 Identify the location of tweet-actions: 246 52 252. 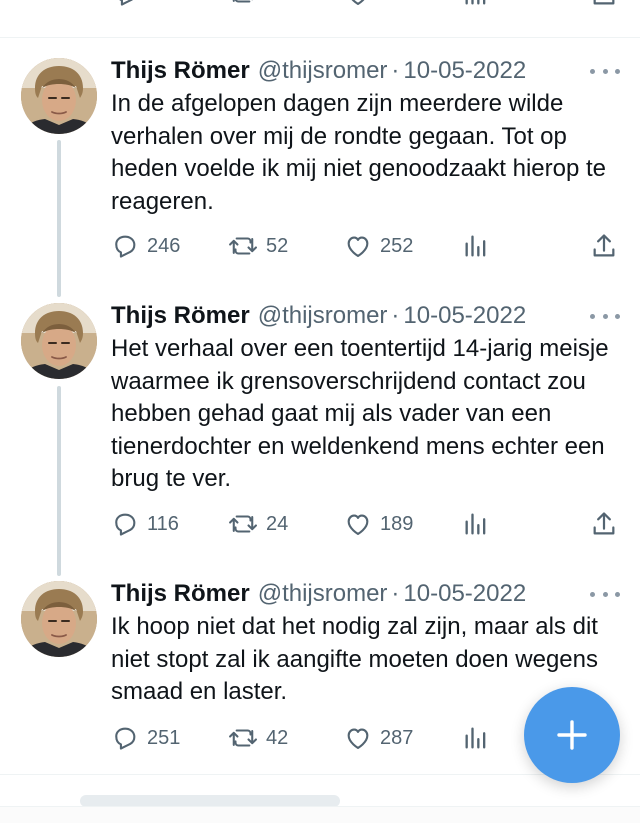
(320, 246).